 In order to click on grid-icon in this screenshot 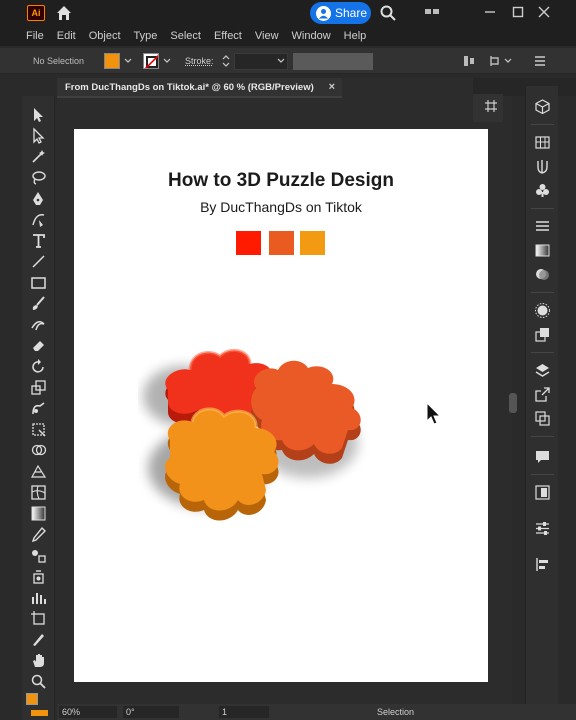, I will do `click(491, 106)`.